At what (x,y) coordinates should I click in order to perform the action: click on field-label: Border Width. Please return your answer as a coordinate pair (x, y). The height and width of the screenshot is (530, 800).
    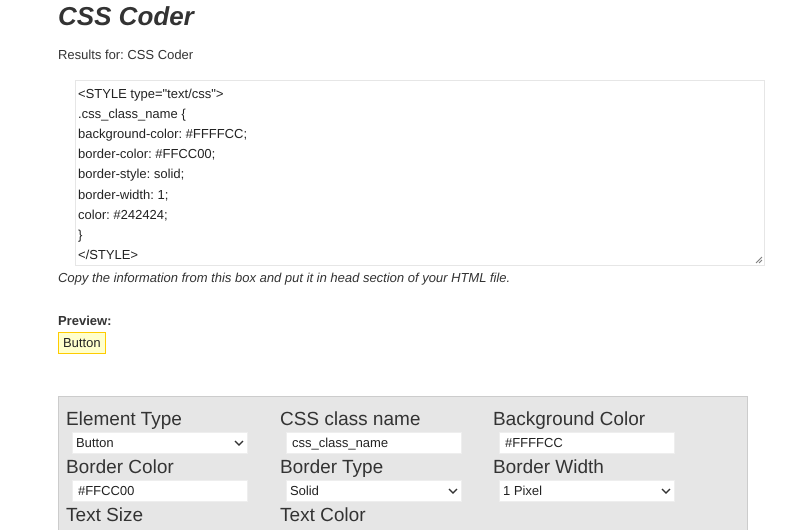
    Looking at the image, I should click on (549, 468).